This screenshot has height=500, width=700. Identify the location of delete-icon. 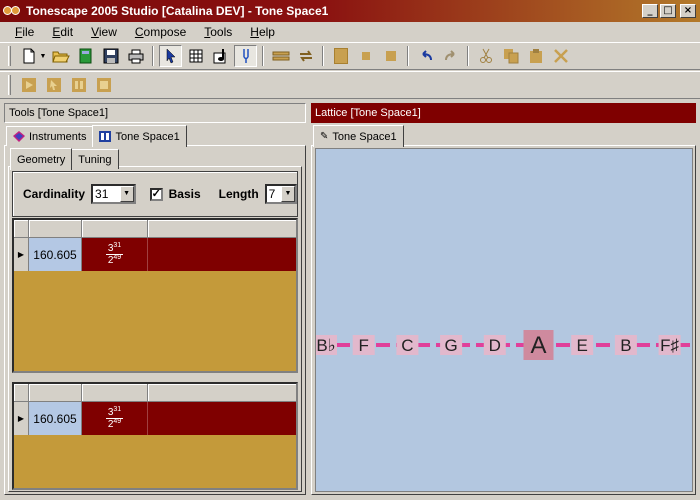
(560, 56).